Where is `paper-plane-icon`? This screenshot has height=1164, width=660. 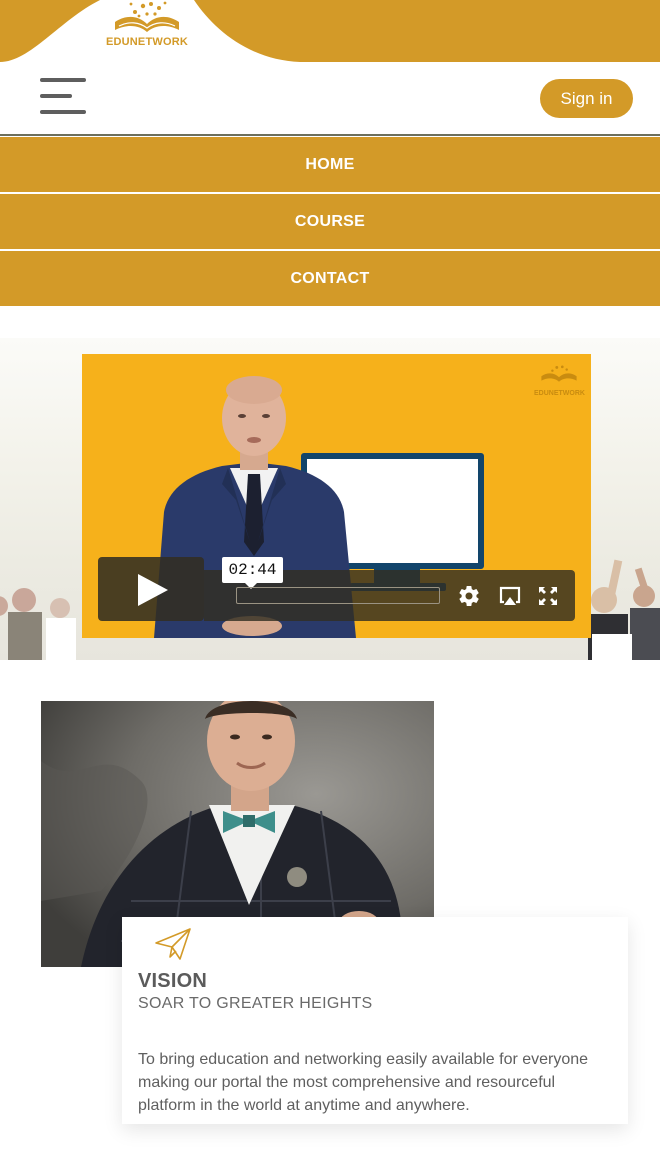
paper-plane-icon is located at coordinates (173, 944).